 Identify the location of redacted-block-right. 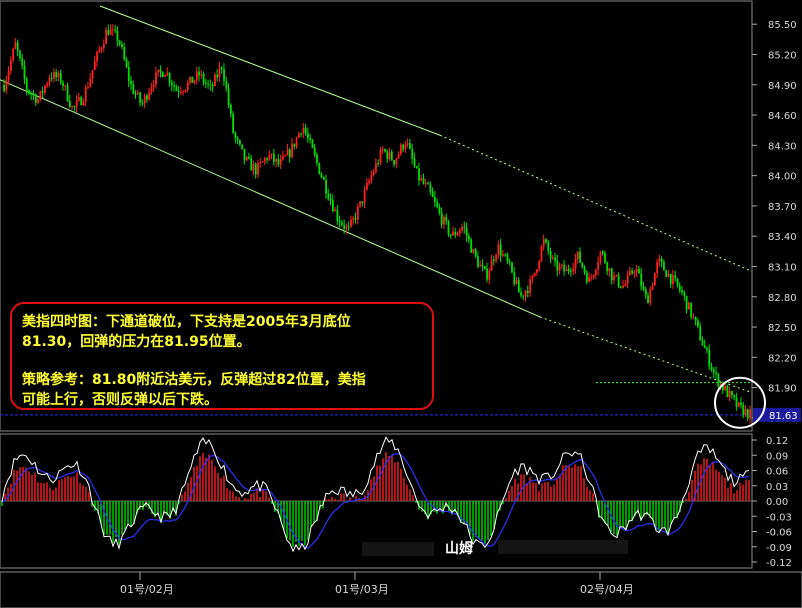
(563, 547).